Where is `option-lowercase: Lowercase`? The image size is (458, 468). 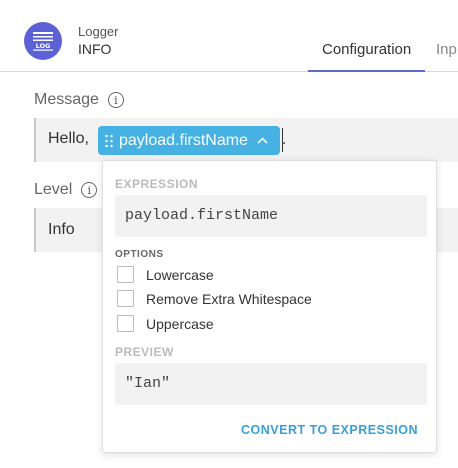
option-lowercase: Lowercase is located at coordinates (165, 274).